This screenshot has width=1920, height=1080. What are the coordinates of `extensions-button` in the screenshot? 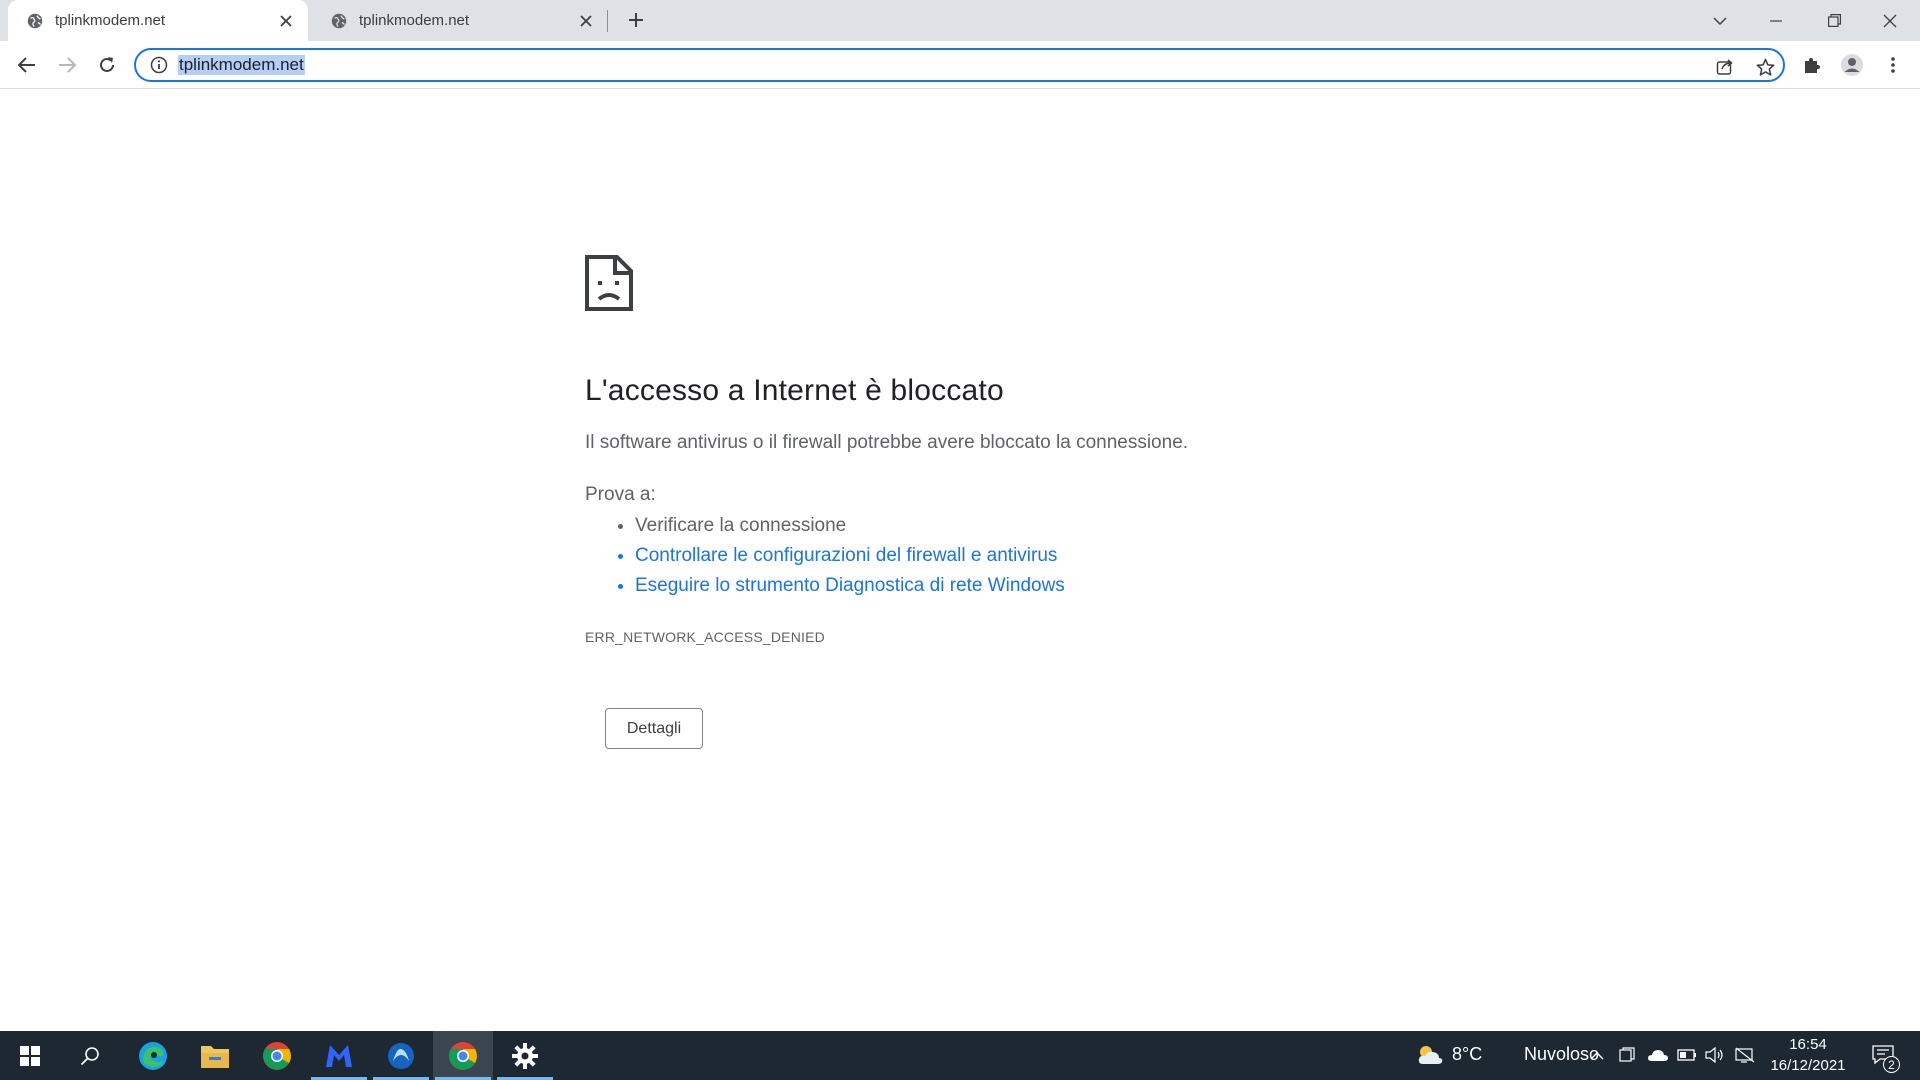 It's located at (1812, 65).